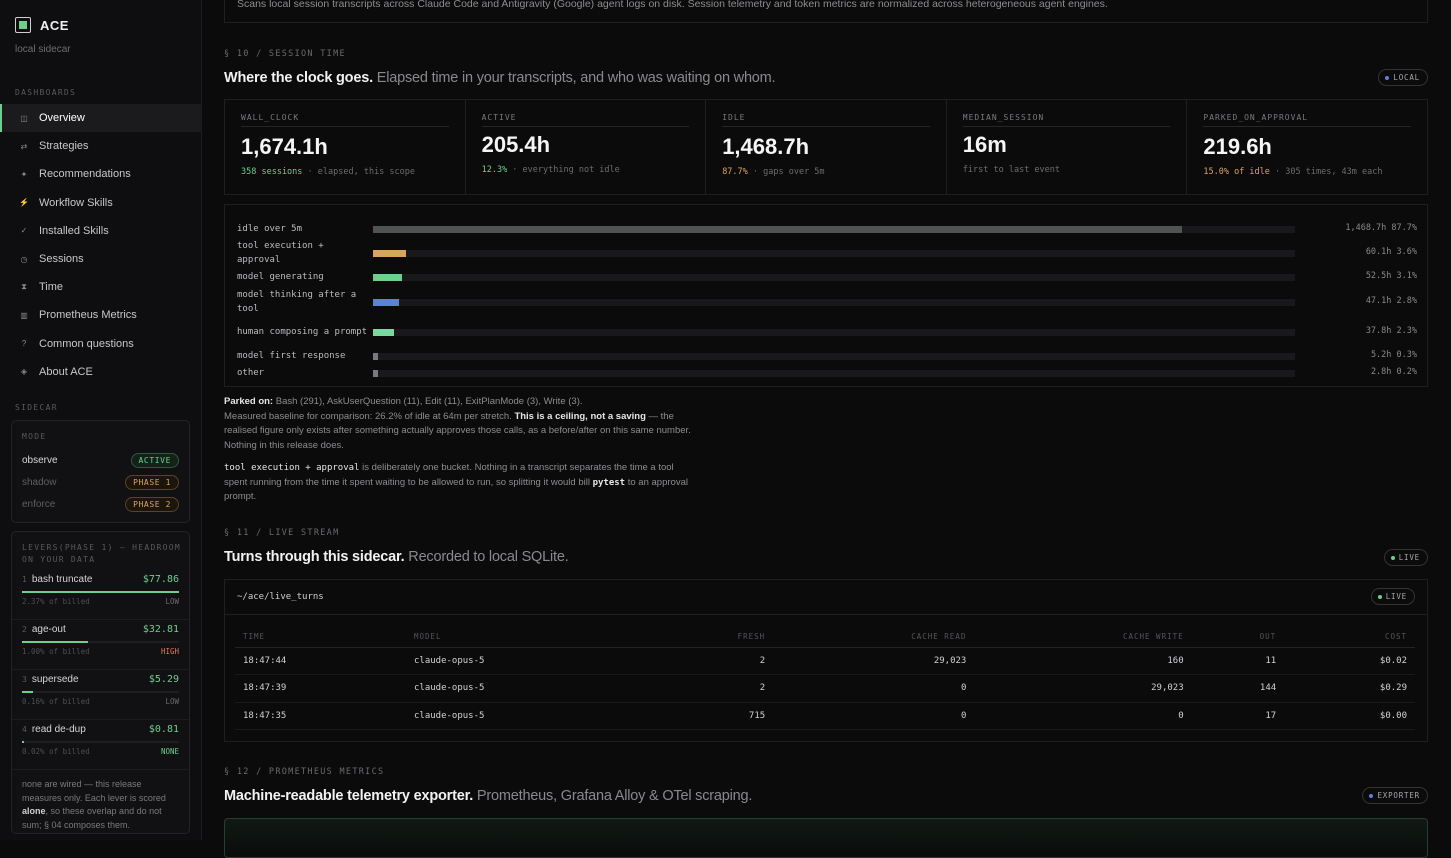  I want to click on table-cell-cache-write: 29,023, so click(1083, 688).